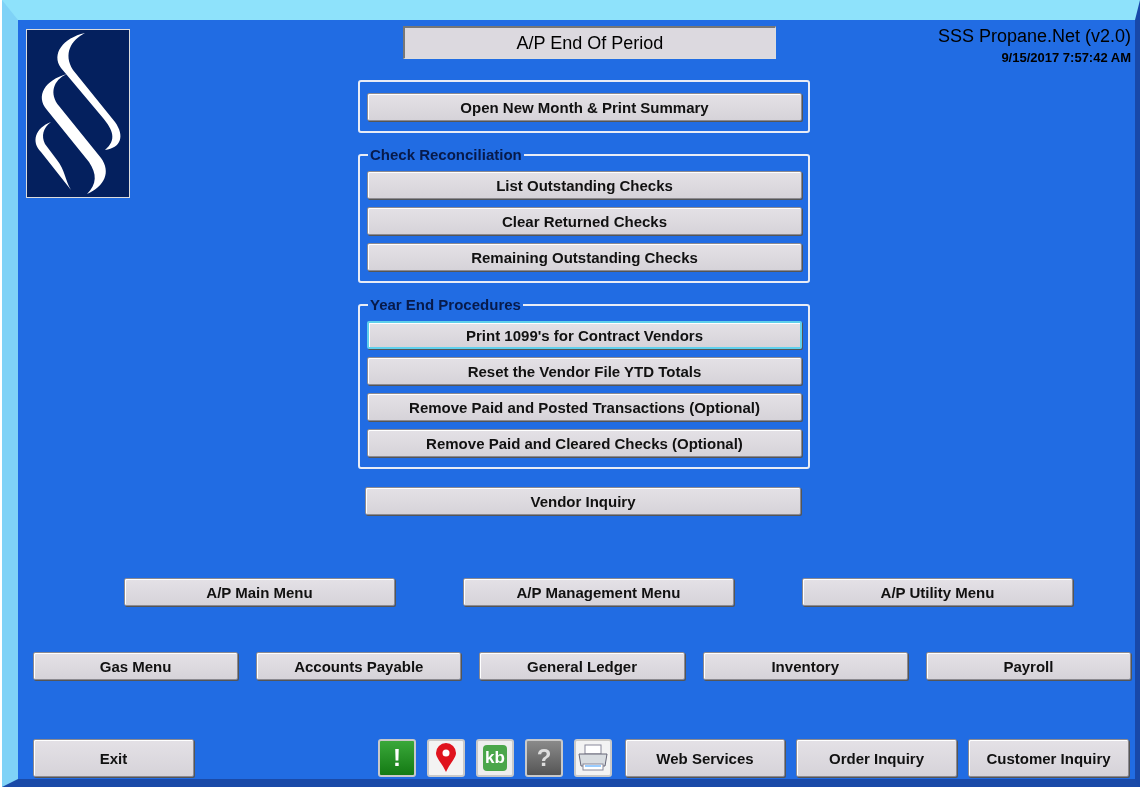  I want to click on module-button: Inventory, so click(805, 666).